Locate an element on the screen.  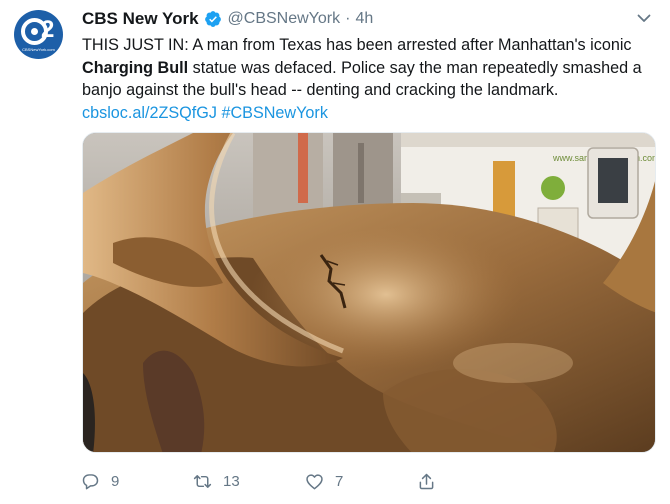
account-handle: @CBSNewYork is located at coordinates (284, 19).